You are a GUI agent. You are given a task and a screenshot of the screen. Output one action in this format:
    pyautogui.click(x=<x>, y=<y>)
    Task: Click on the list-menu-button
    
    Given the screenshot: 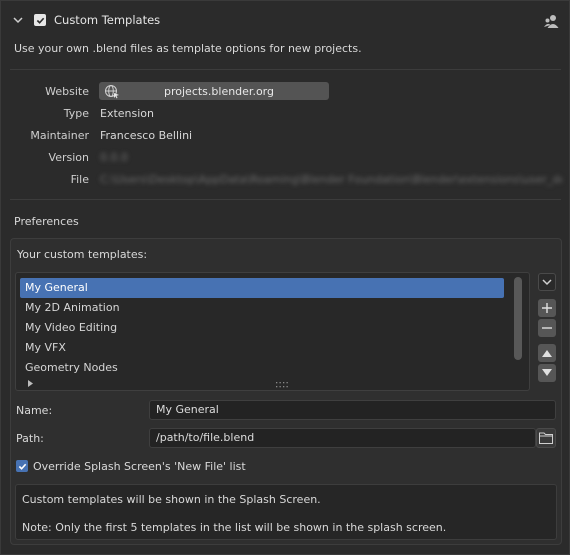 What is the action you would take?
    pyautogui.click(x=547, y=282)
    